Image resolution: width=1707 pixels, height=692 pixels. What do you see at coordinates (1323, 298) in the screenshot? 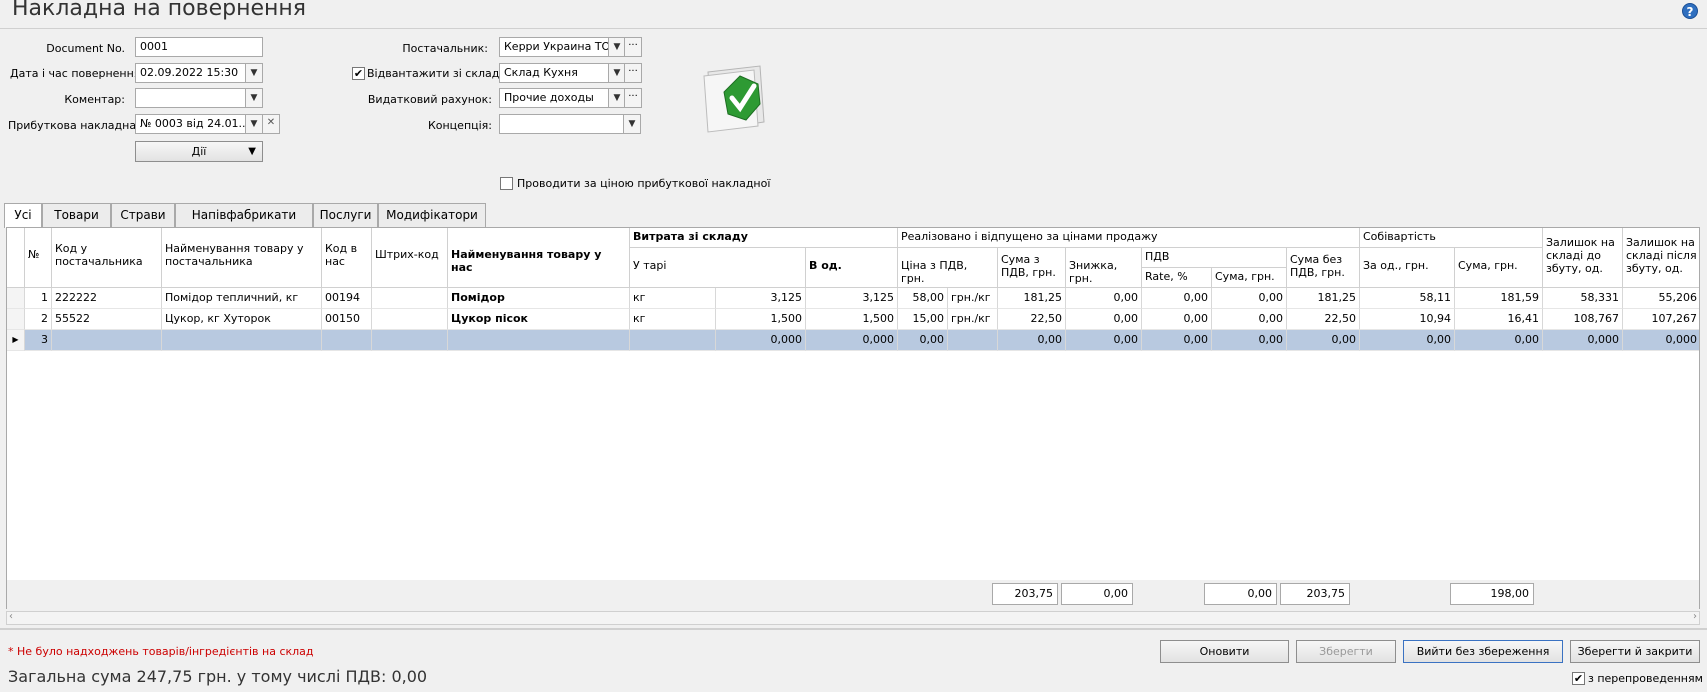
I see `cell-sum-no-vat: 181,25` at bounding box center [1323, 298].